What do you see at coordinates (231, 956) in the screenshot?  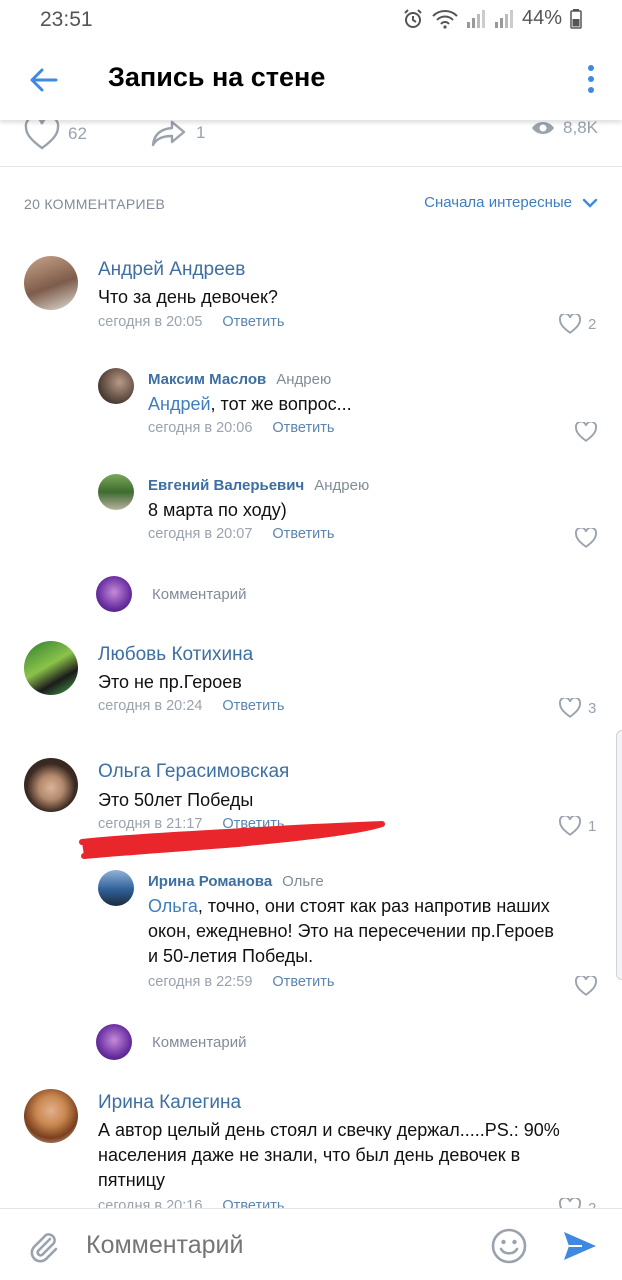 I see `comment-text-line: и 50-летия Победы.` at bounding box center [231, 956].